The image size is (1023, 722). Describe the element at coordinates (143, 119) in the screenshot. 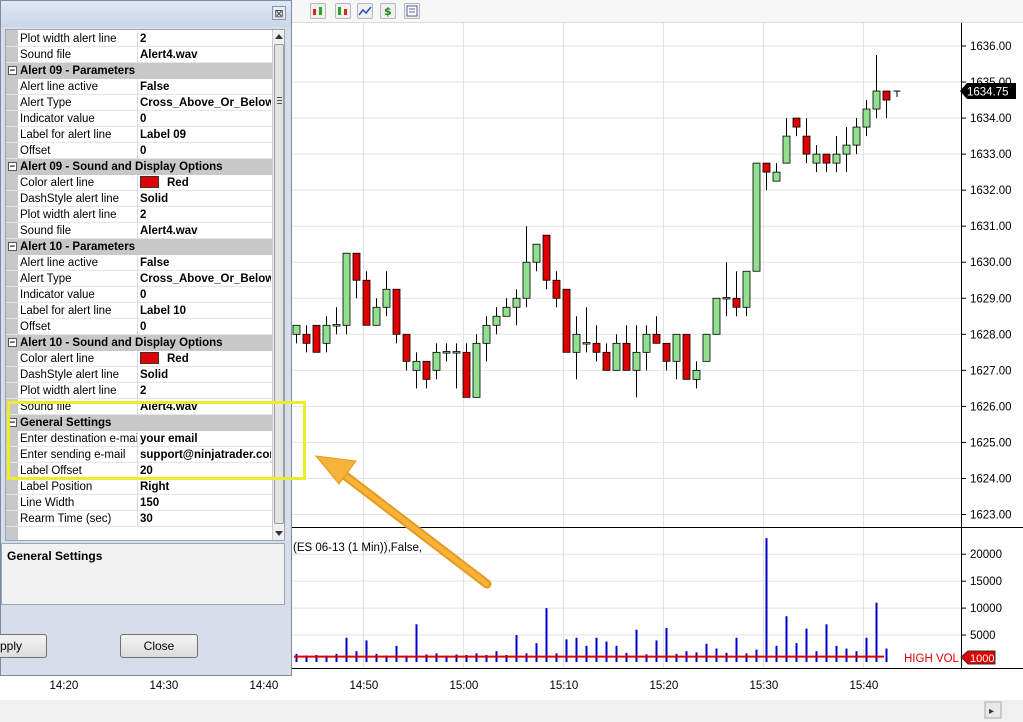

I see `property-value-text: 0` at that location.